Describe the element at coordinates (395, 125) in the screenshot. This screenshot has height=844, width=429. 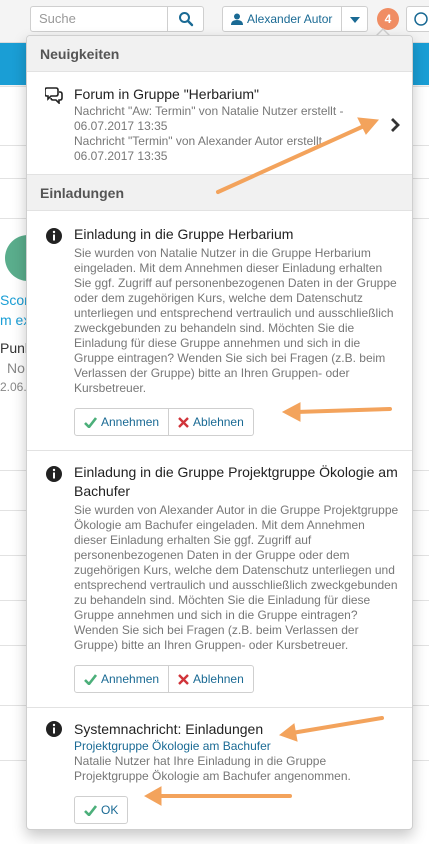
I see `chevron-right-icon` at that location.